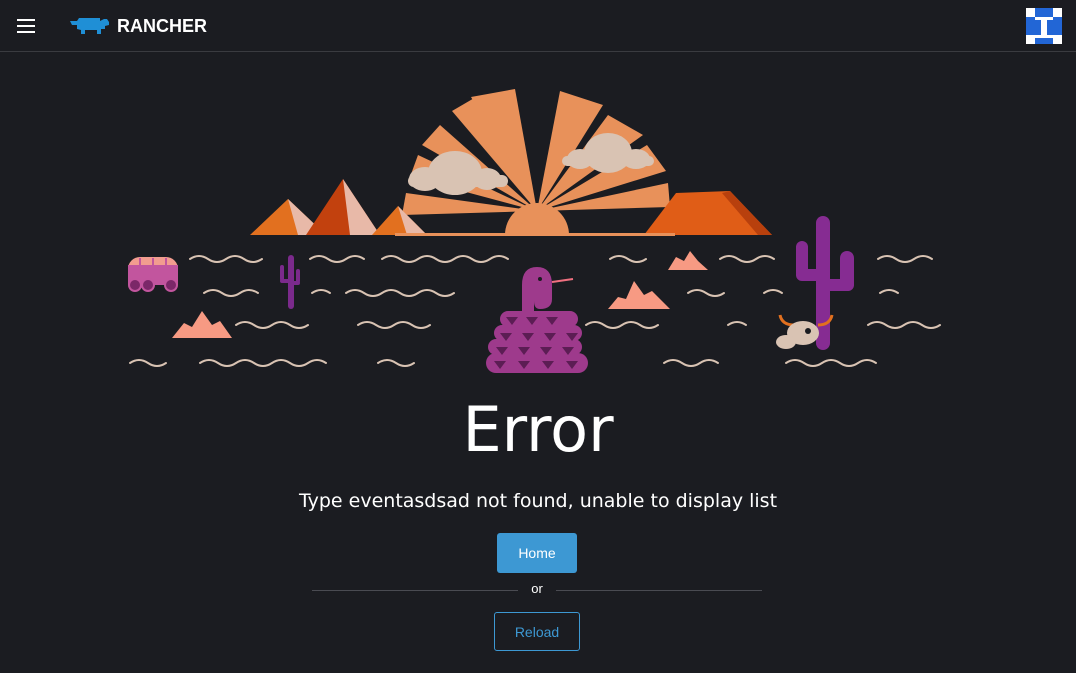  Describe the element at coordinates (537, 588) in the screenshot. I see `or-separator: or` at that location.